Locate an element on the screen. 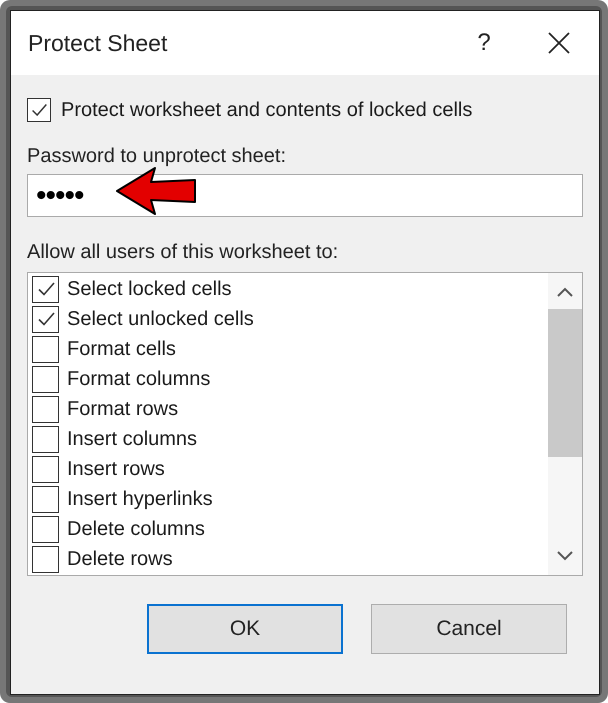 Image resolution: width=608 pixels, height=703 pixels. checkbox-label: Insert rows is located at coordinates (116, 469).